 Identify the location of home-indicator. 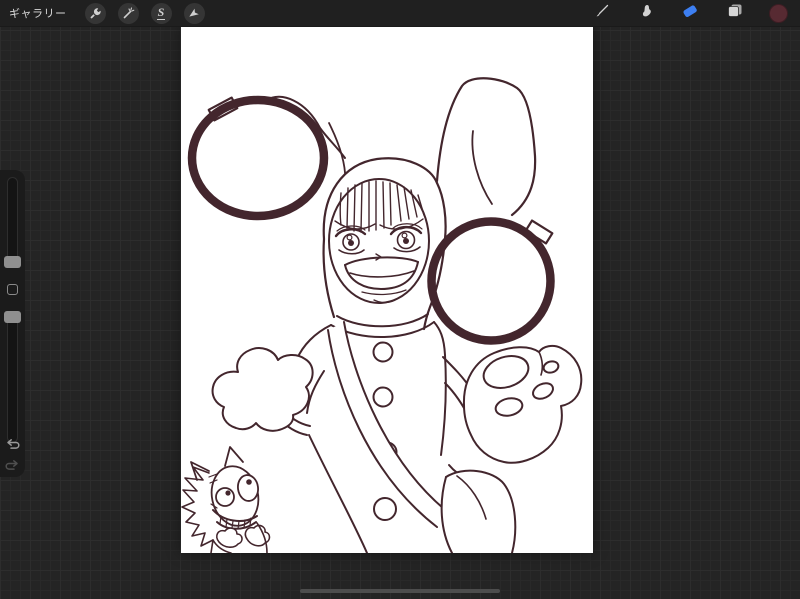
(400, 591).